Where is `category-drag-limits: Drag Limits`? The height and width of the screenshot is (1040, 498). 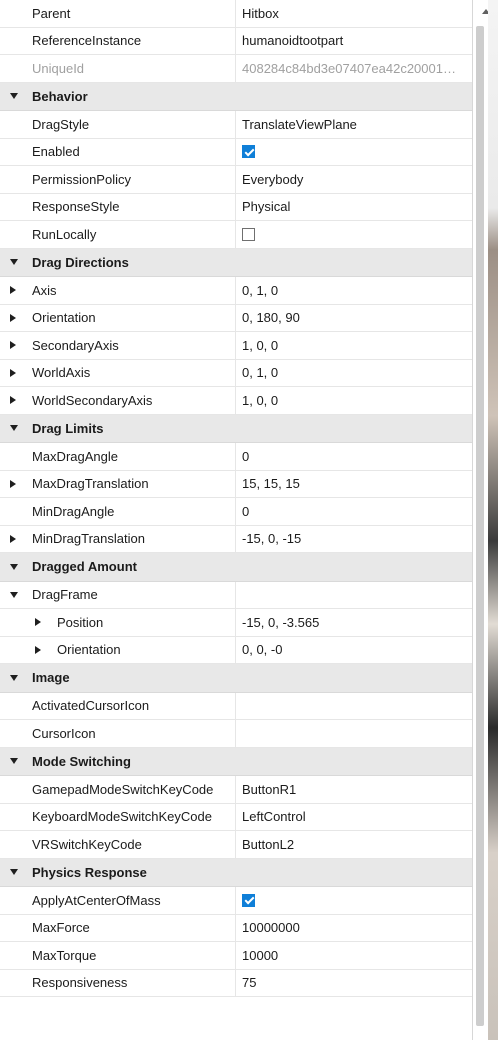
category-drag-limits: Drag Limits is located at coordinates (236, 428).